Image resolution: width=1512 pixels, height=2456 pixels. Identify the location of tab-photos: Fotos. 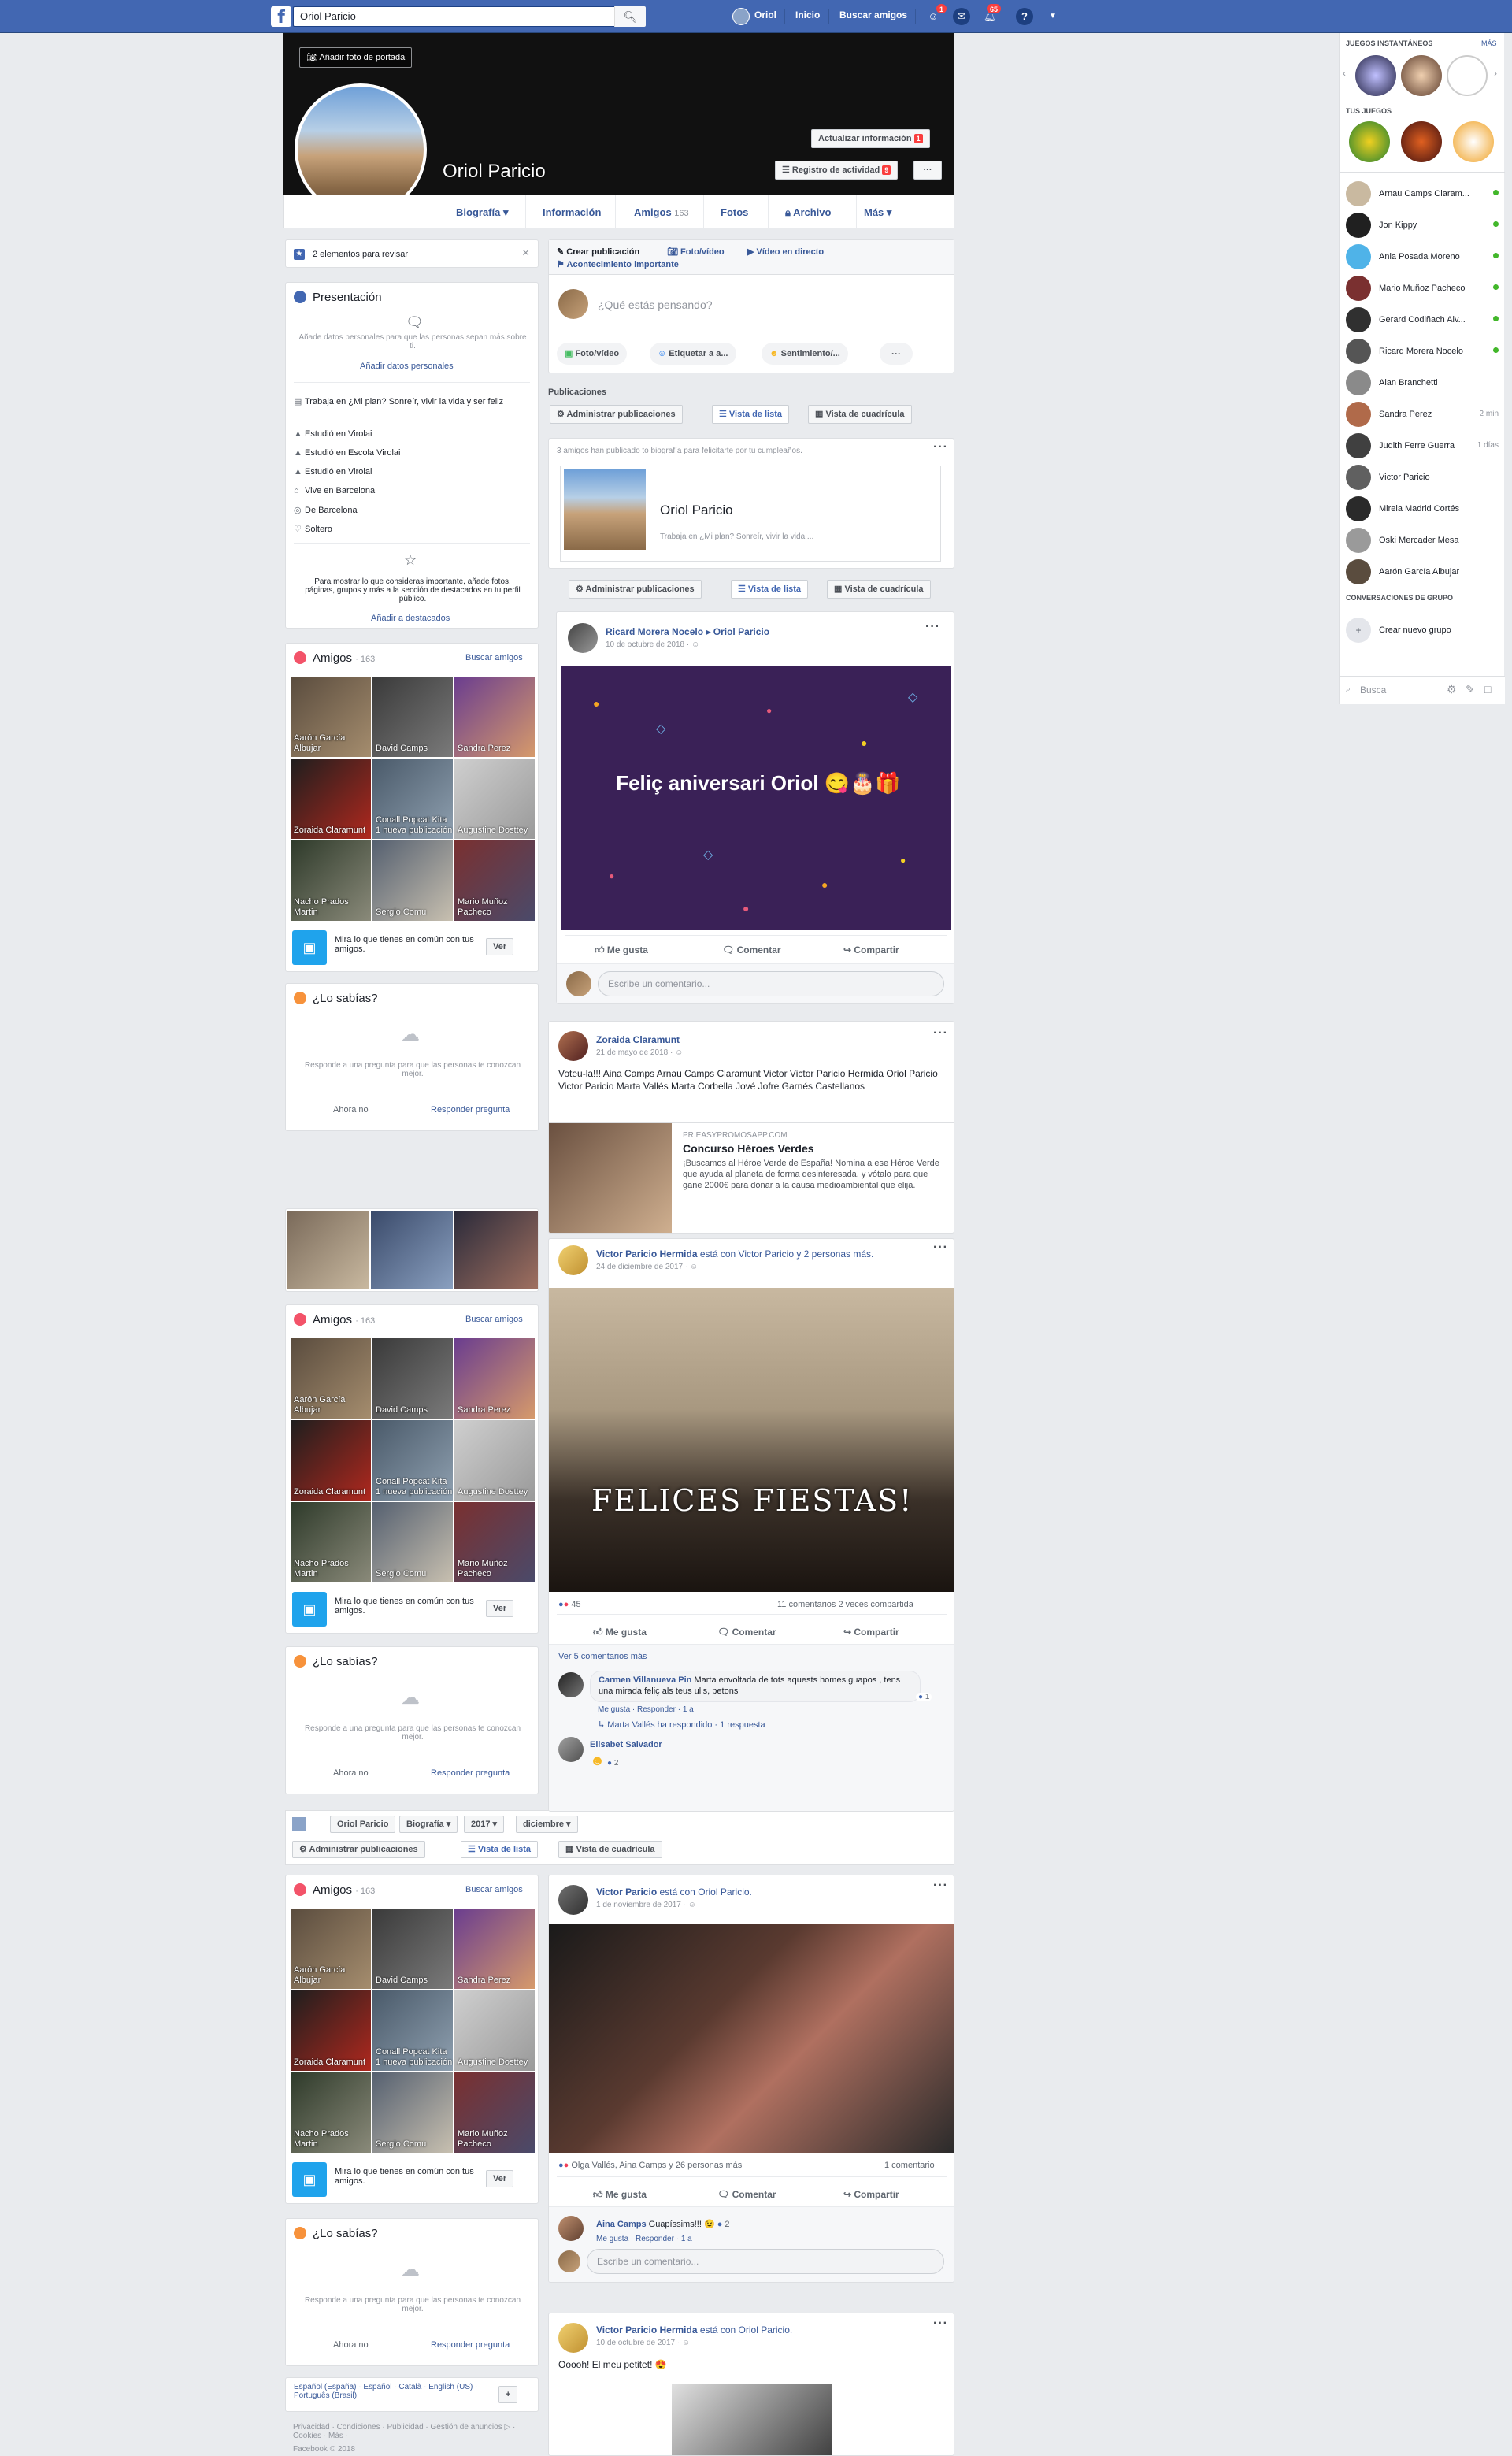
(734, 212).